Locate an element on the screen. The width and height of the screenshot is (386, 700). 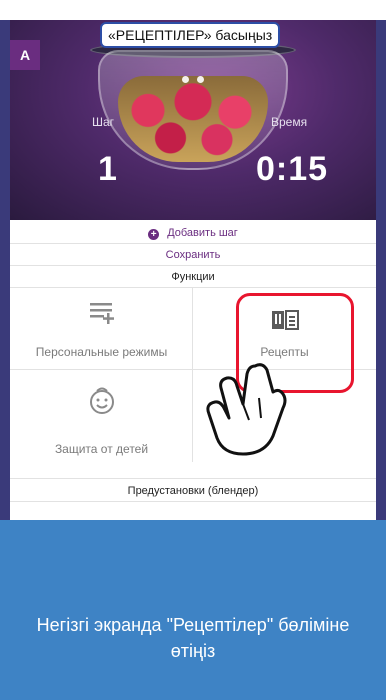
time-value: 0:15 is located at coordinates (292, 169).